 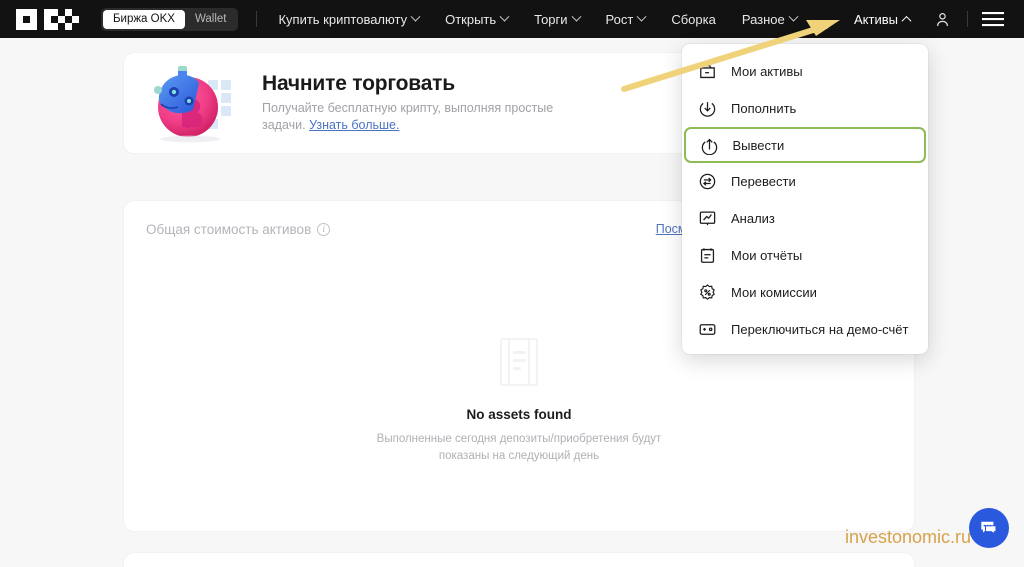 I want to click on hamburger-icon, so click(x=993, y=19).